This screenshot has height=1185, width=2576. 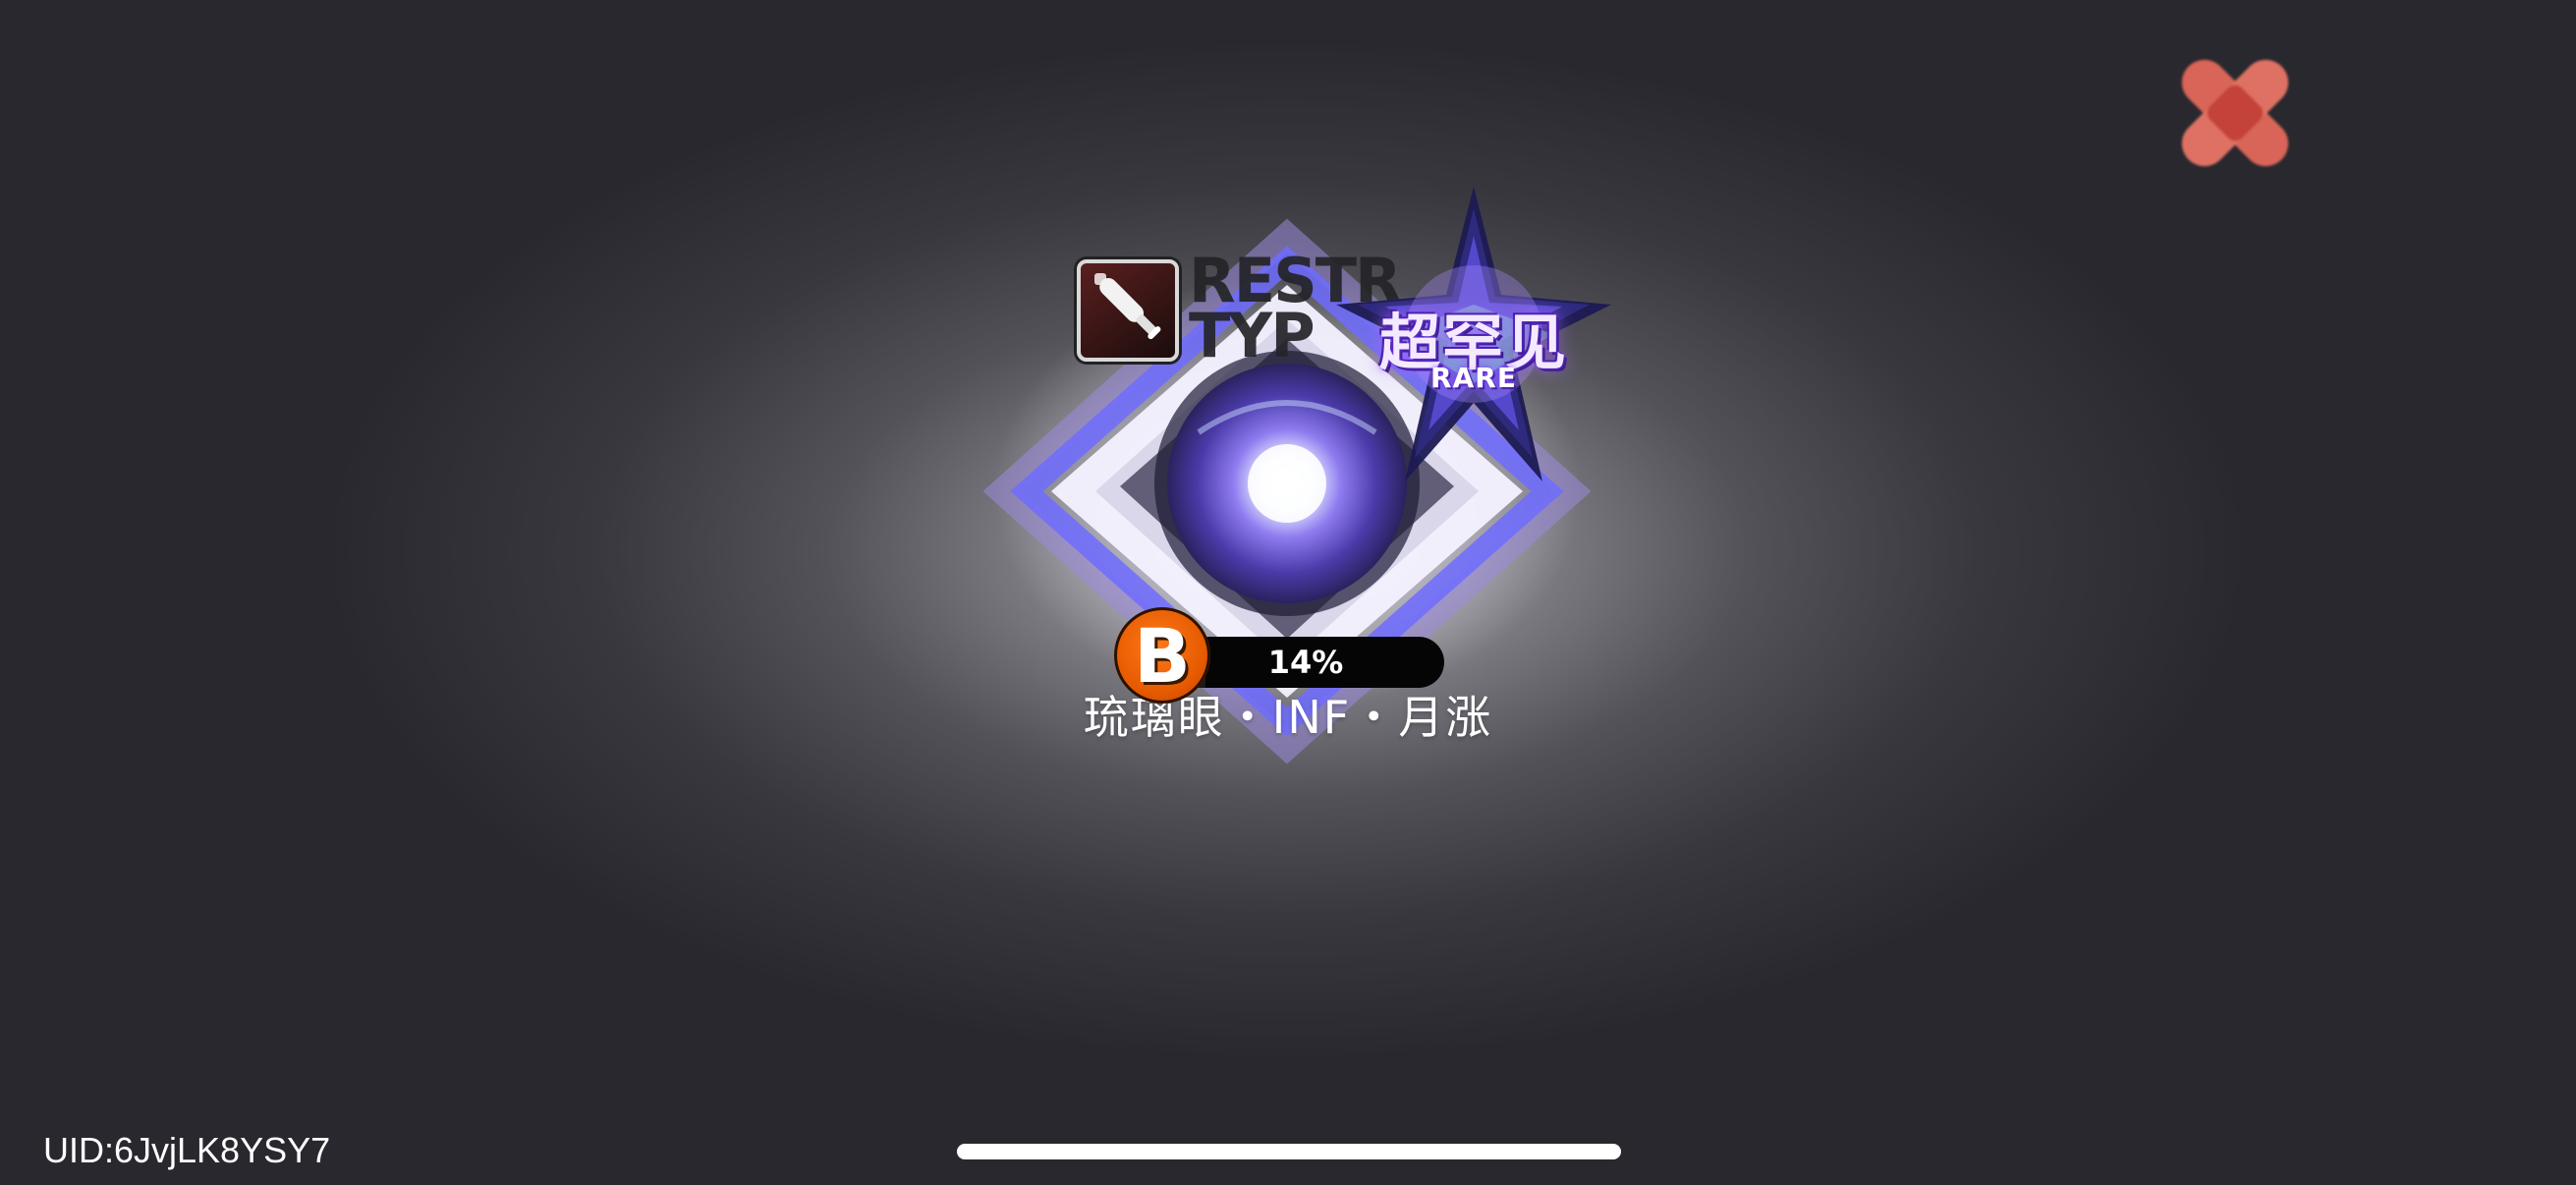 I want to click on grade-badge: B, so click(x=1162, y=656).